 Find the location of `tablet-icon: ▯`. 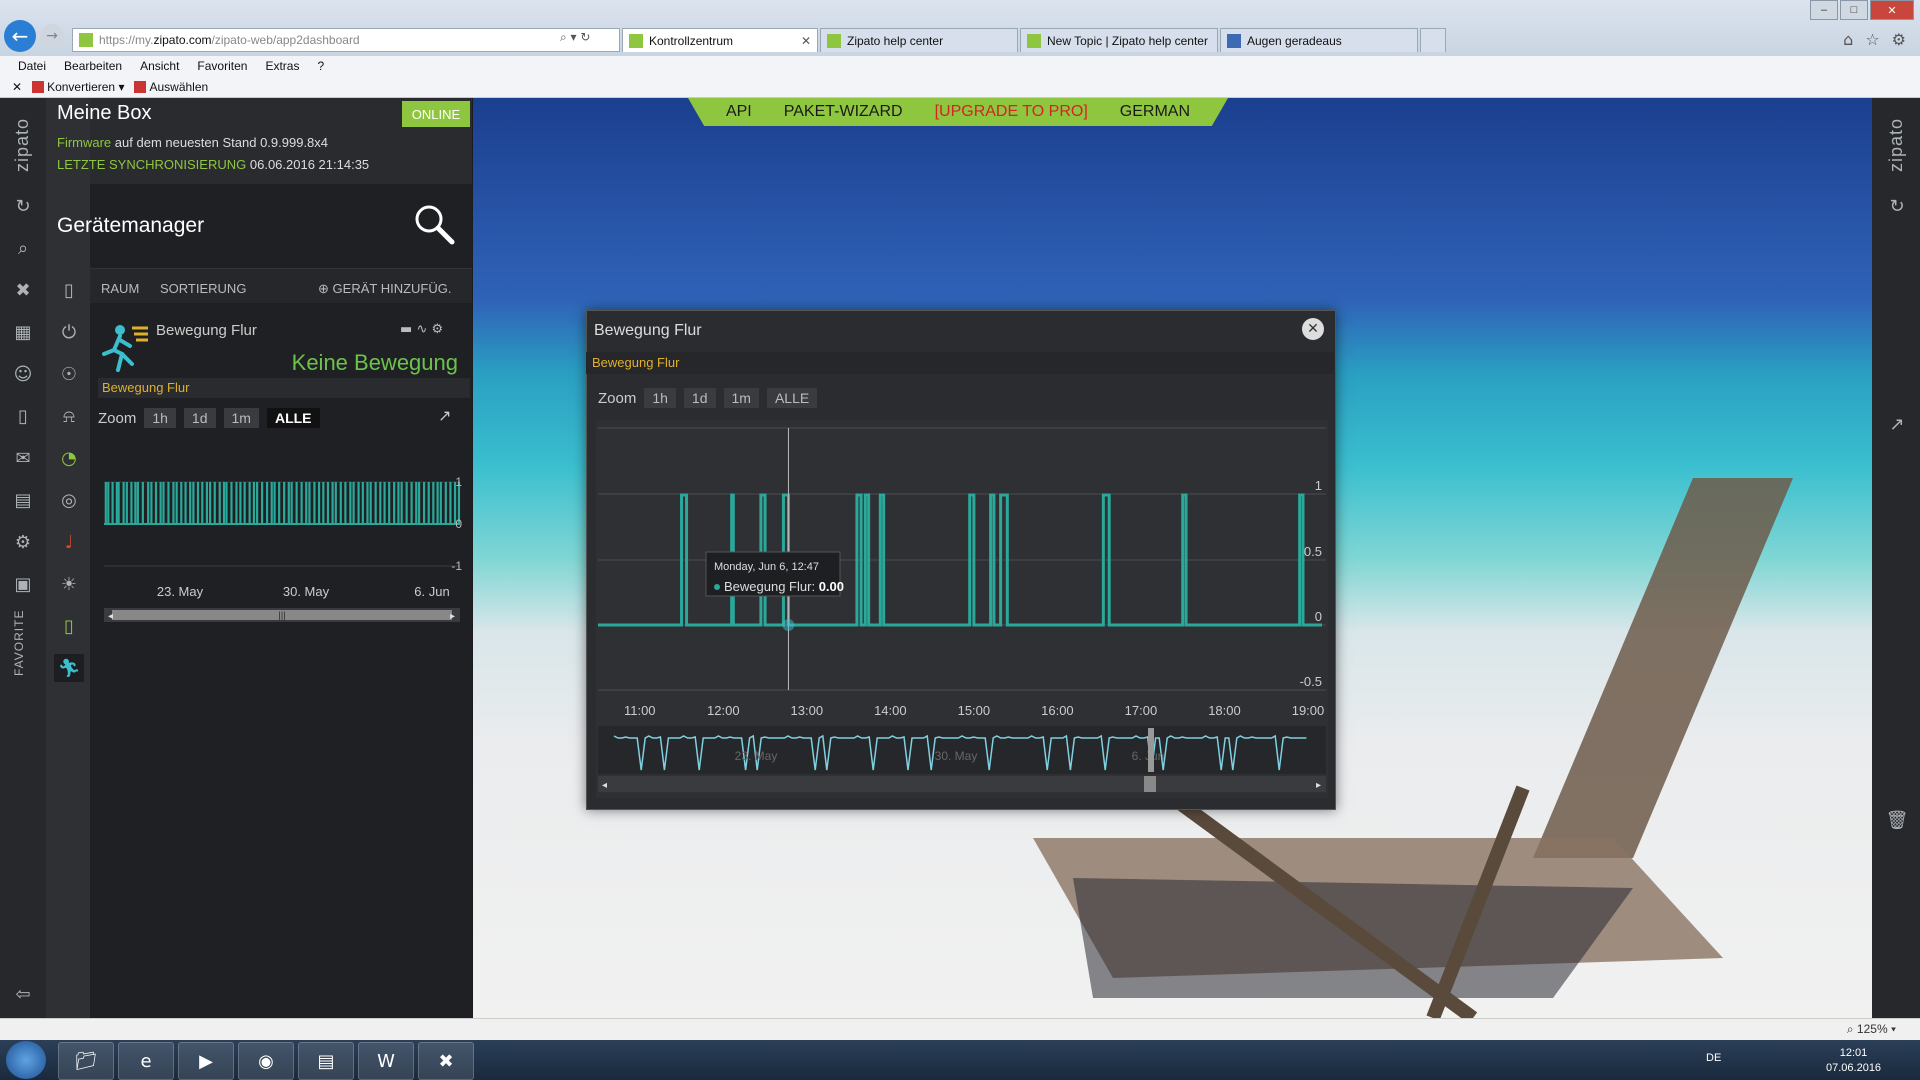

tablet-icon: ▯ is located at coordinates (69, 290).